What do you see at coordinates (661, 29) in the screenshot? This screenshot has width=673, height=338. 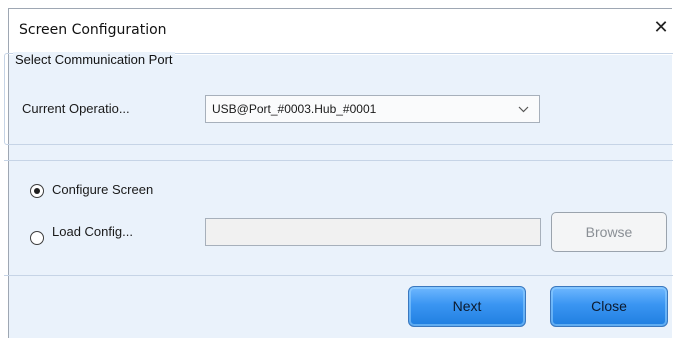 I see `close-icon: ✕` at bounding box center [661, 29].